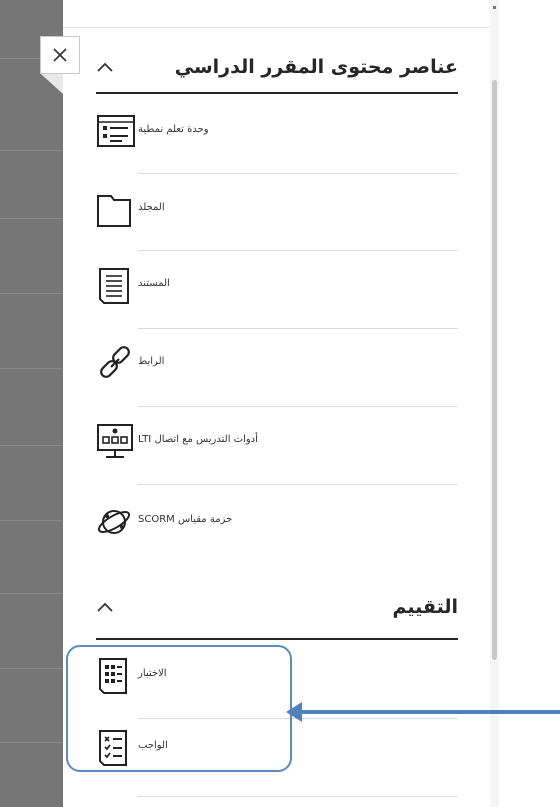 The width and height of the screenshot is (560, 807). What do you see at coordinates (277, 143) in the screenshot?
I see `menu-item-learning-module: وحدة تعلم نمطية` at bounding box center [277, 143].